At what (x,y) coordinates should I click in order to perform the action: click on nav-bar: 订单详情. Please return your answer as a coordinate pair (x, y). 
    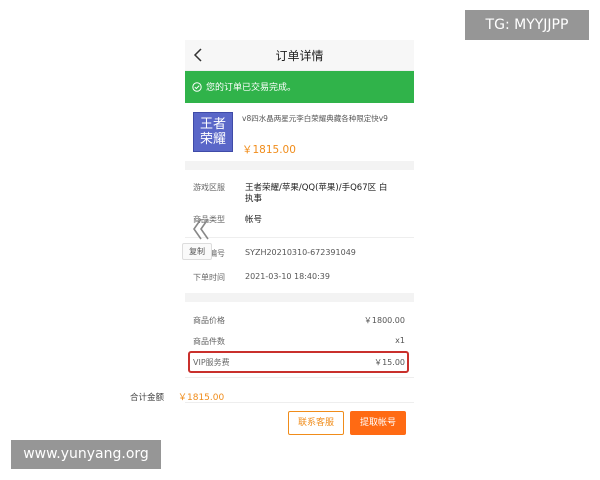
    Looking at the image, I should click on (299, 55).